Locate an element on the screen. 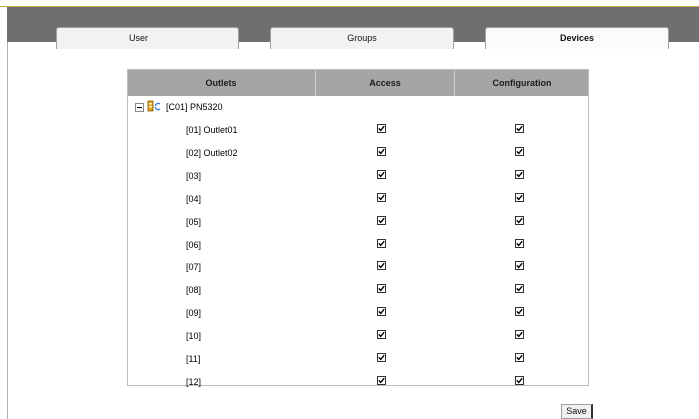  outlet-name: [12] is located at coordinates (194, 381).